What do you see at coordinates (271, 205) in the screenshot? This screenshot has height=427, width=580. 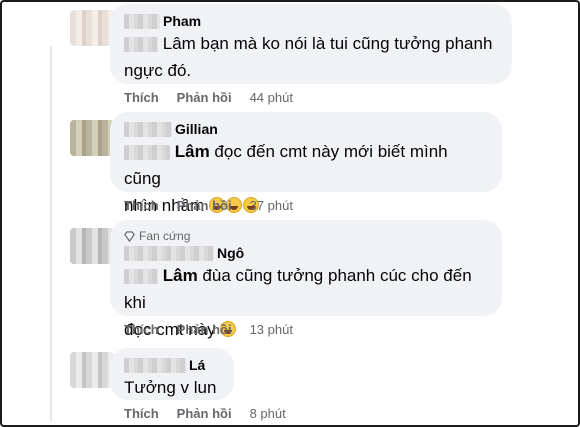 I see `timestamp: 37 phút` at bounding box center [271, 205].